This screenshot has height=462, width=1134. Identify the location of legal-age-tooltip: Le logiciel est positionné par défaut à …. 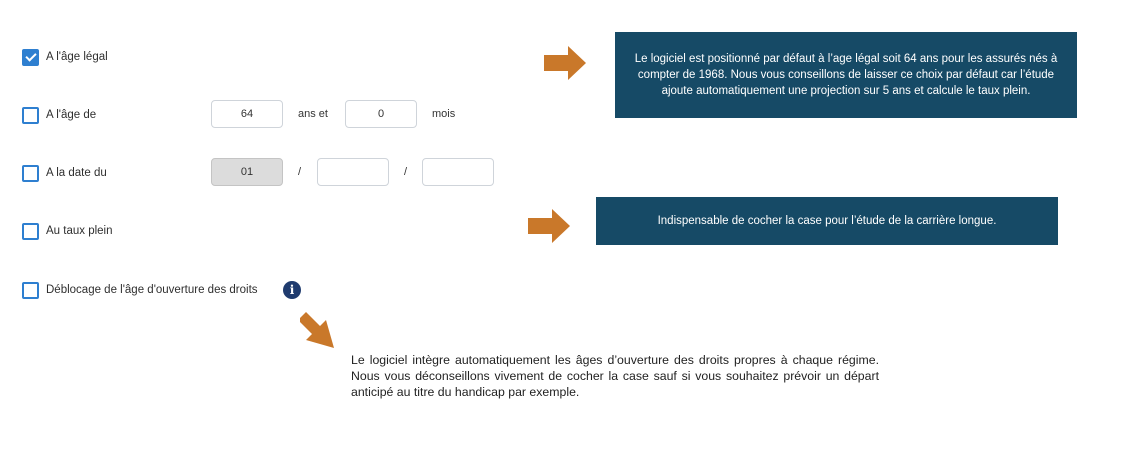
(846, 75).